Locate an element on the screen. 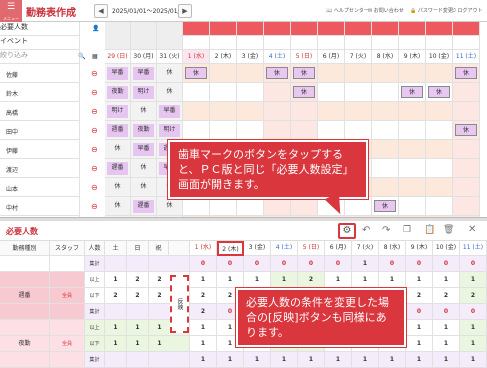  gear-icon: ⚙ is located at coordinates (347, 231).